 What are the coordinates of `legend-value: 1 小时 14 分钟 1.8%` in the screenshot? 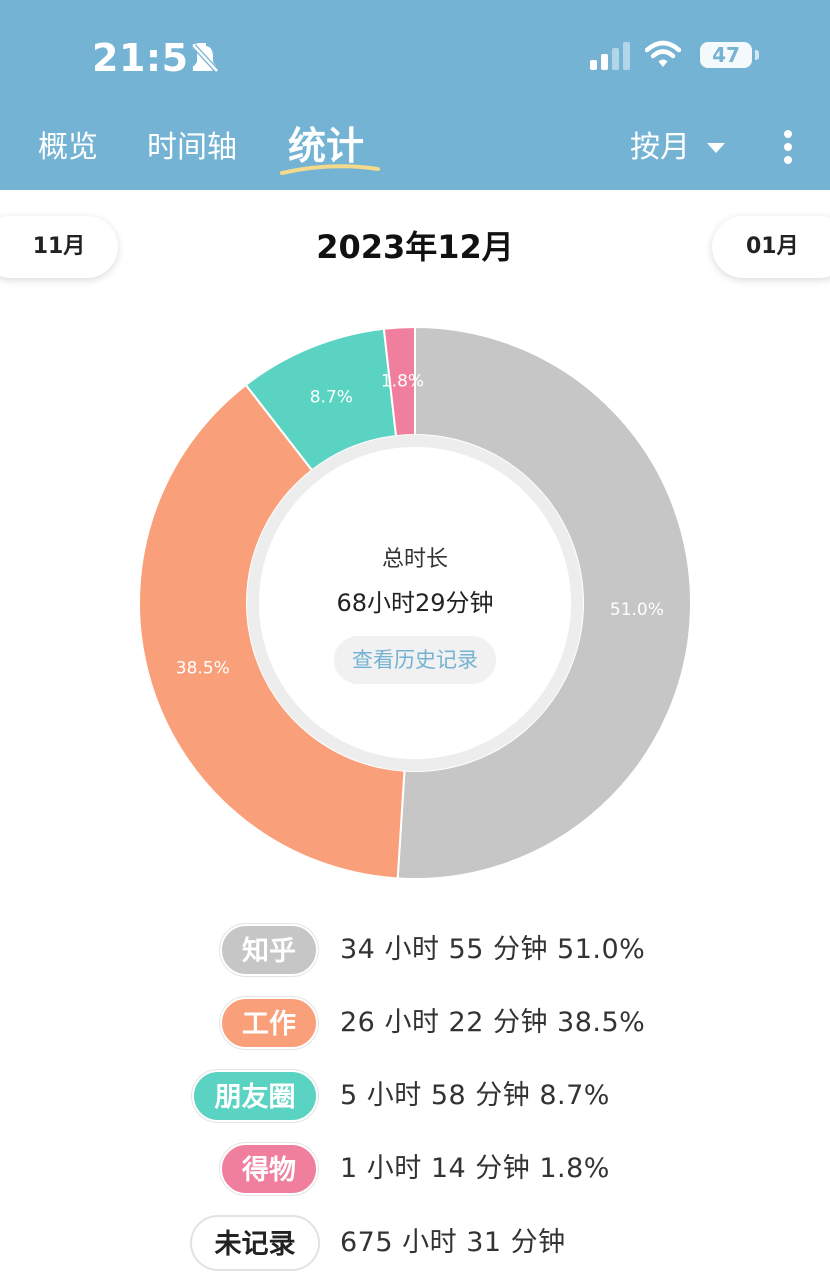 It's located at (475, 1168).